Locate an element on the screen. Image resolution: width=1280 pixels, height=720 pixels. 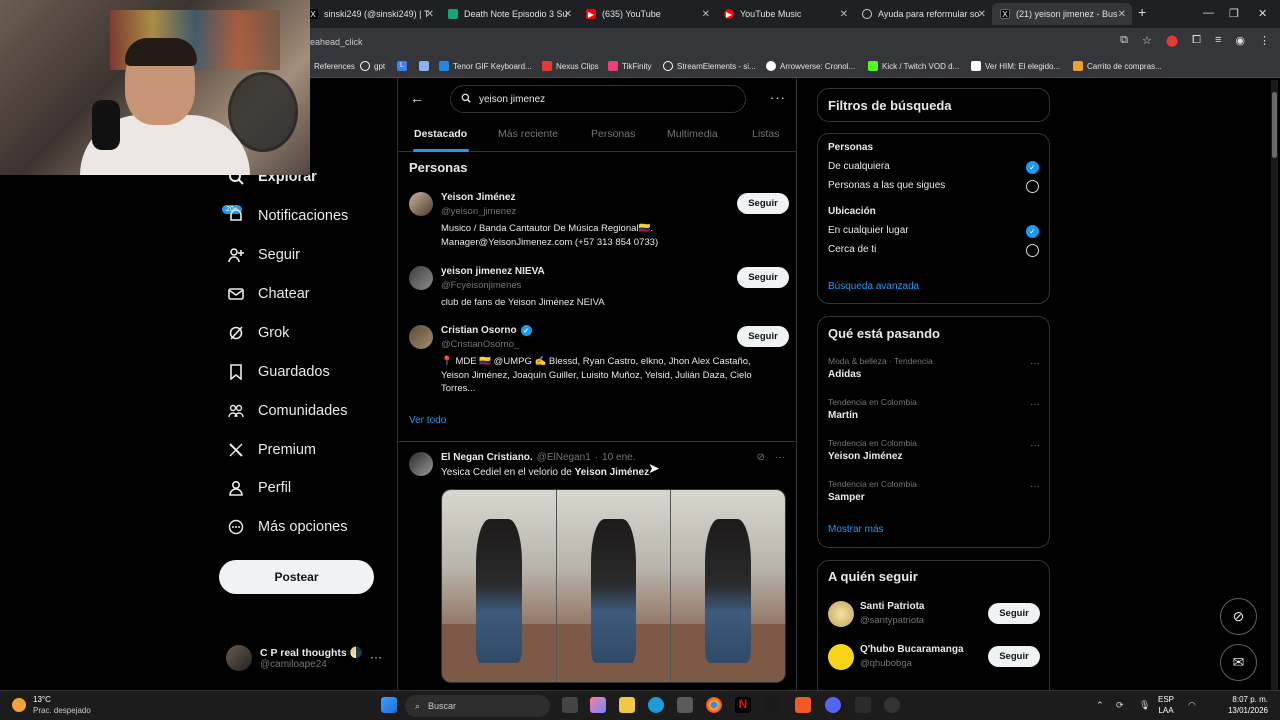
scrollbar is located at coordinates (1274, 385).